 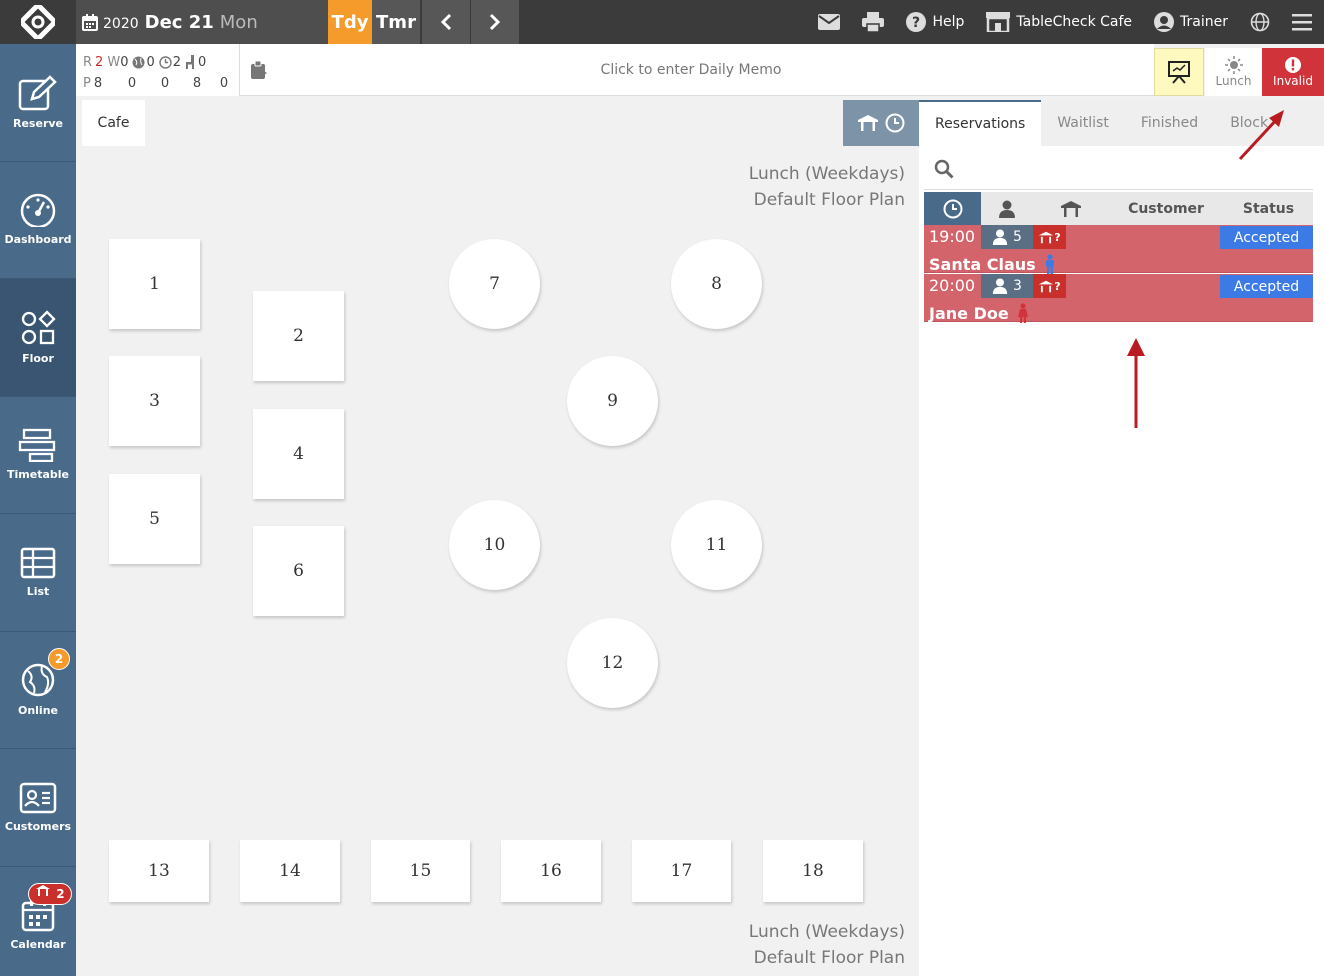 What do you see at coordinates (154, 401) in the screenshot?
I see `table-3: 3` at bounding box center [154, 401].